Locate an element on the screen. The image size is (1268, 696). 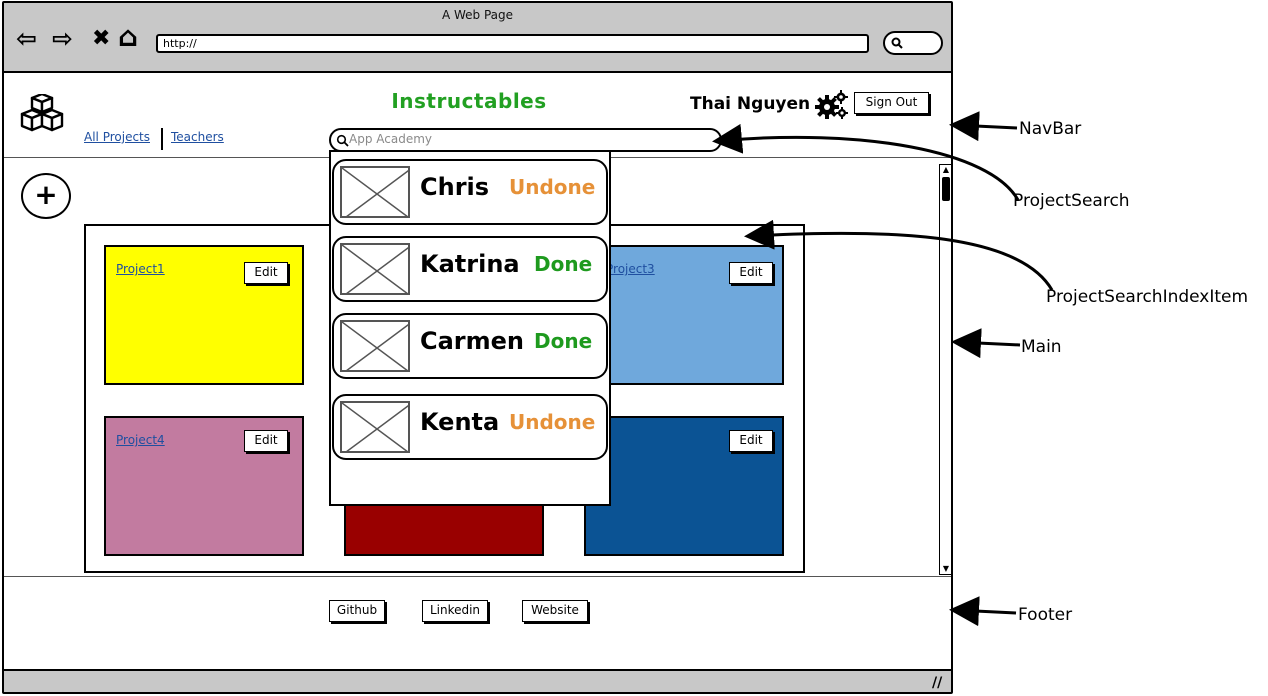
annotation-project-search-index-item: ProjectSearchIndexItem is located at coordinates (1147, 297).